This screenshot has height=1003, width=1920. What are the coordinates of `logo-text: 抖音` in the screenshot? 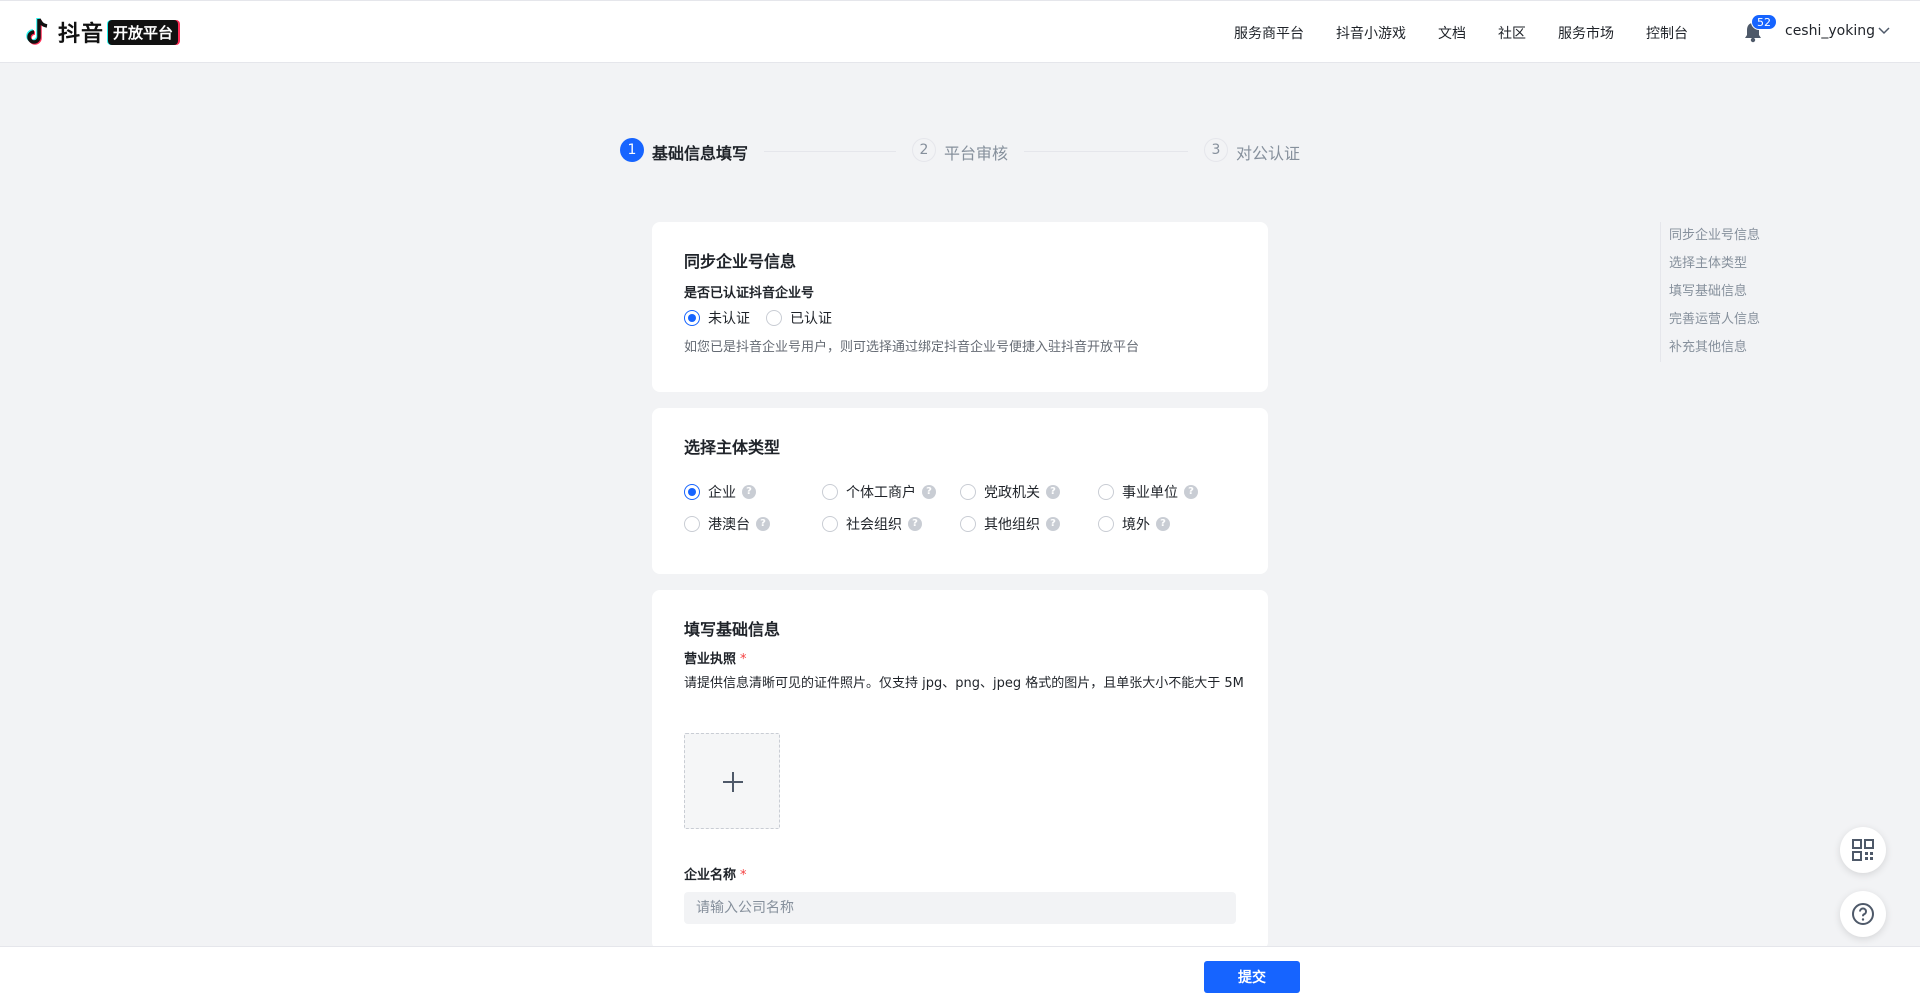 It's located at (81, 34).